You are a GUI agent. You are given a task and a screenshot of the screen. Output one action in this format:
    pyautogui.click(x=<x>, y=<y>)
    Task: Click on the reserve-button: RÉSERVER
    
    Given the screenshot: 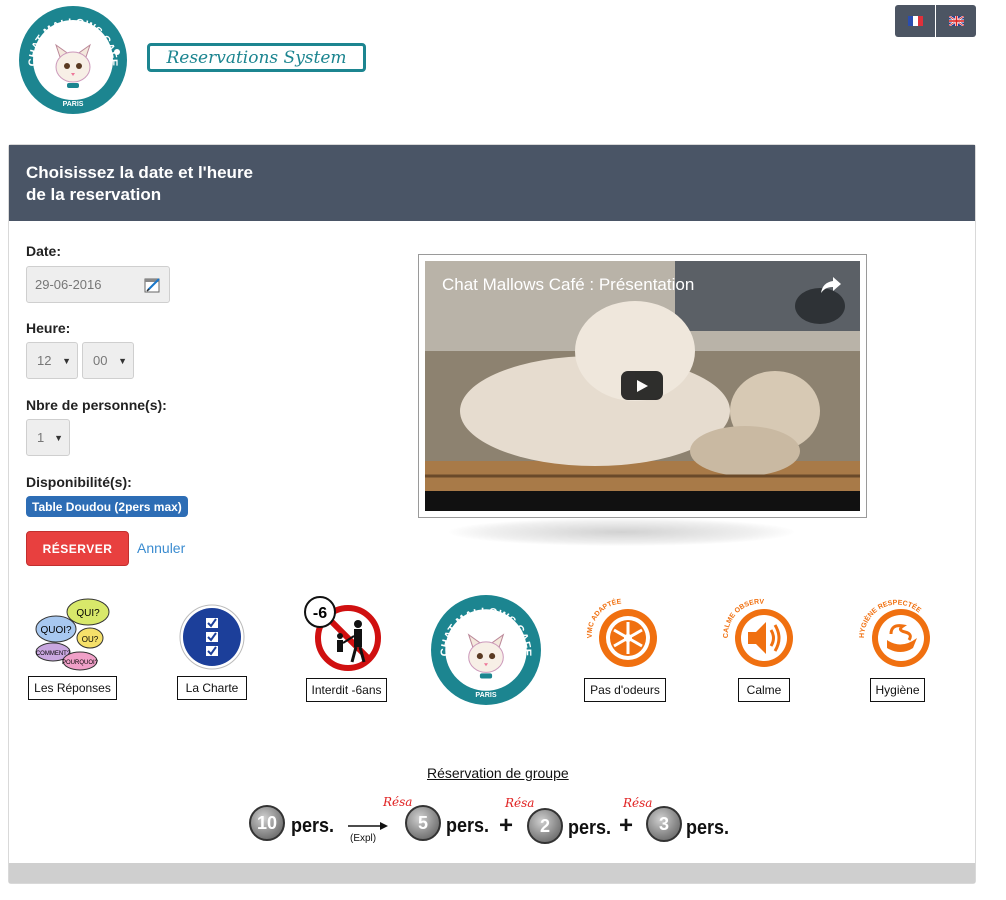 What is the action you would take?
    pyautogui.click(x=77, y=548)
    